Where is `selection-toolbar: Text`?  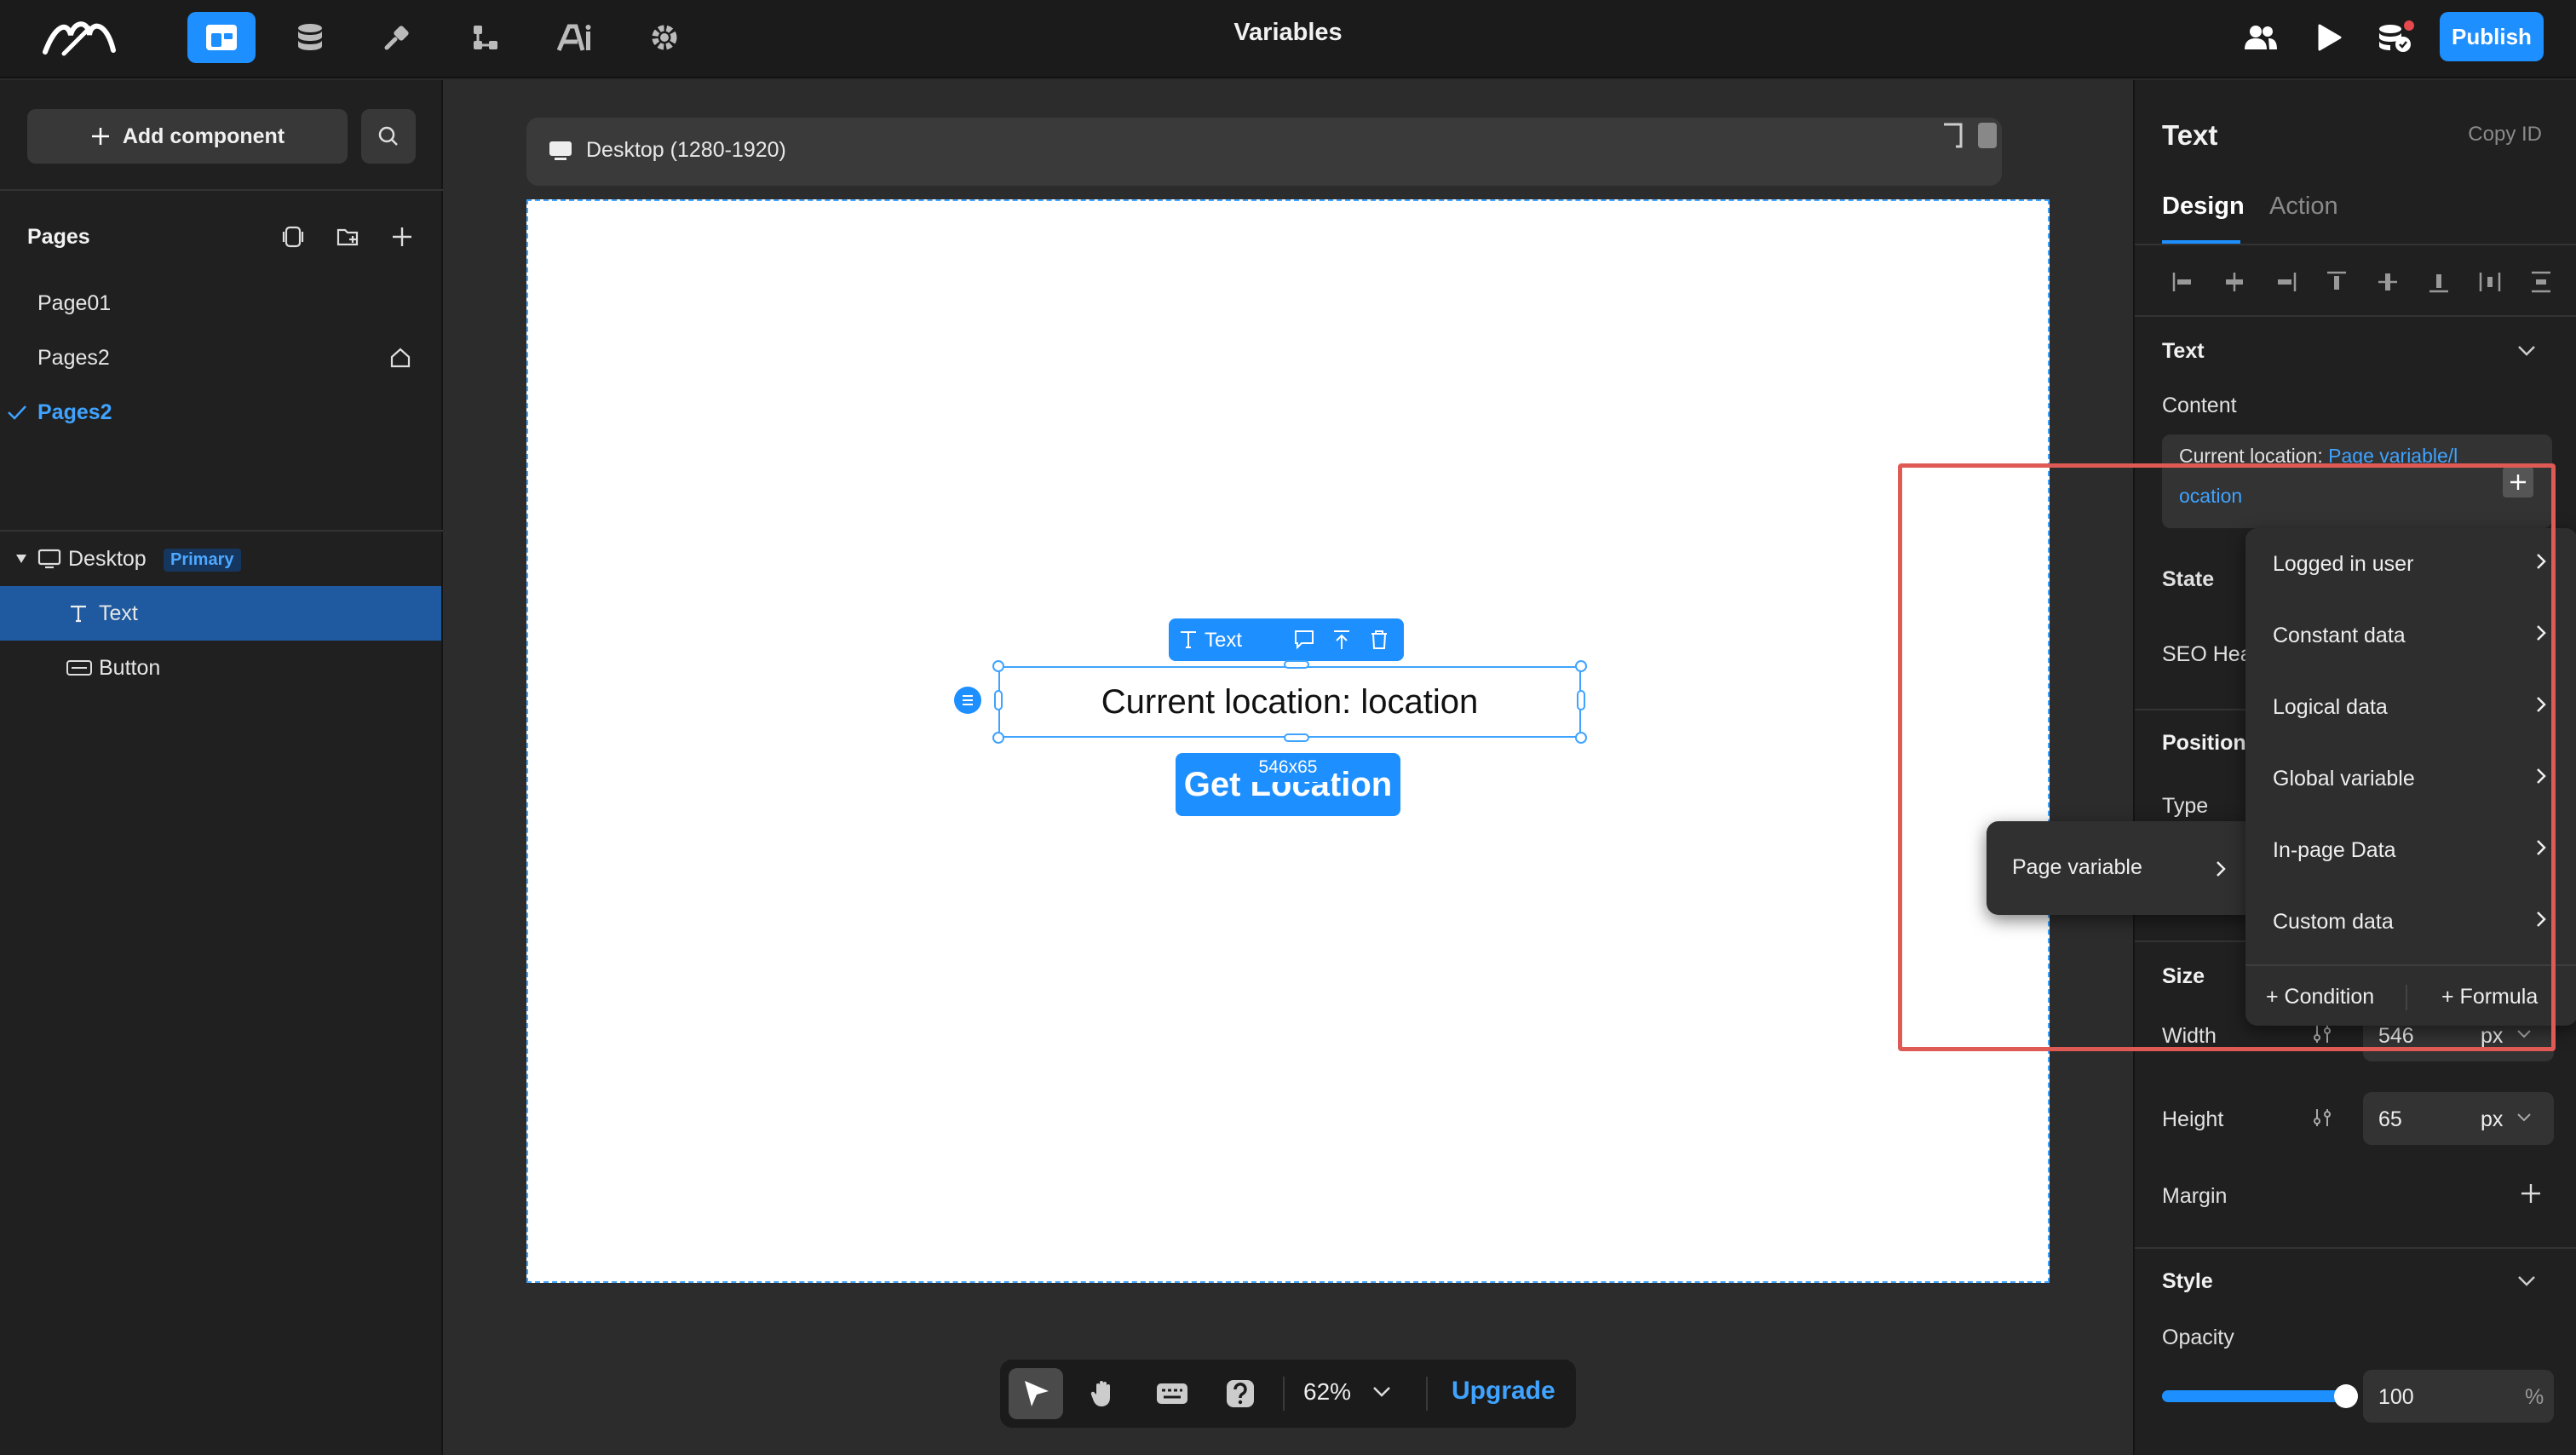
selection-toolbar: Text is located at coordinates (1287, 639).